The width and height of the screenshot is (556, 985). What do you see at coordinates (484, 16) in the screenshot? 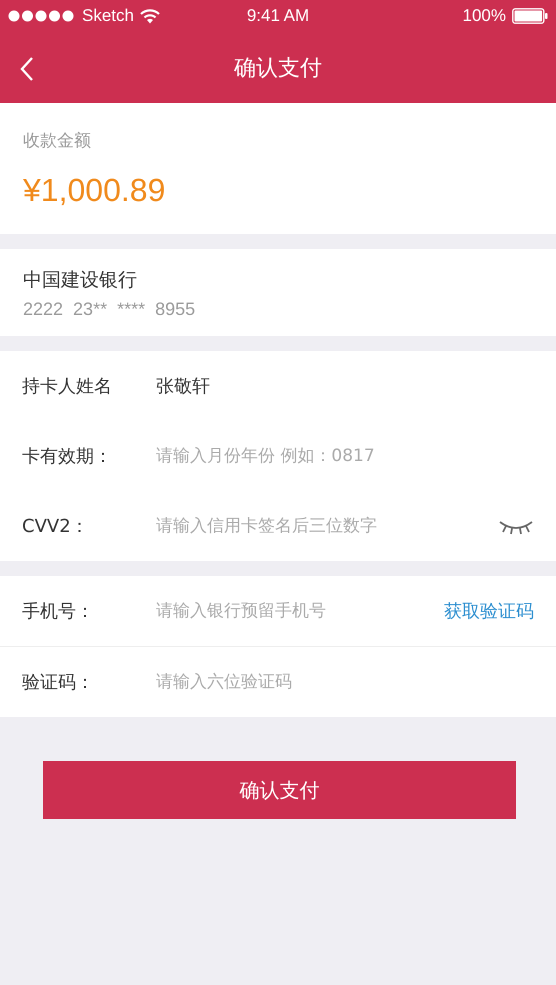
I see `battery-percent: 100%` at bounding box center [484, 16].